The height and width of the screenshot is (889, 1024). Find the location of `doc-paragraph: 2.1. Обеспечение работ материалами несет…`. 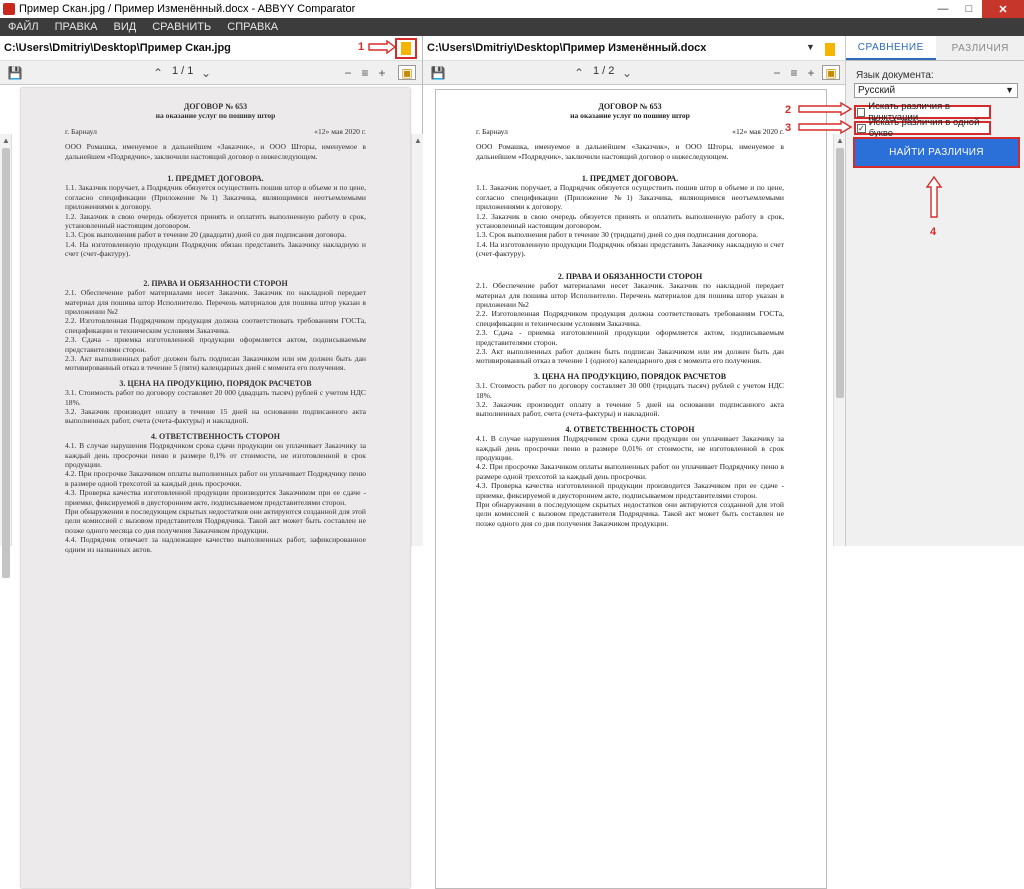

doc-paragraph: 2.1. Обеспечение работ материалами несет… is located at coordinates (215, 302).